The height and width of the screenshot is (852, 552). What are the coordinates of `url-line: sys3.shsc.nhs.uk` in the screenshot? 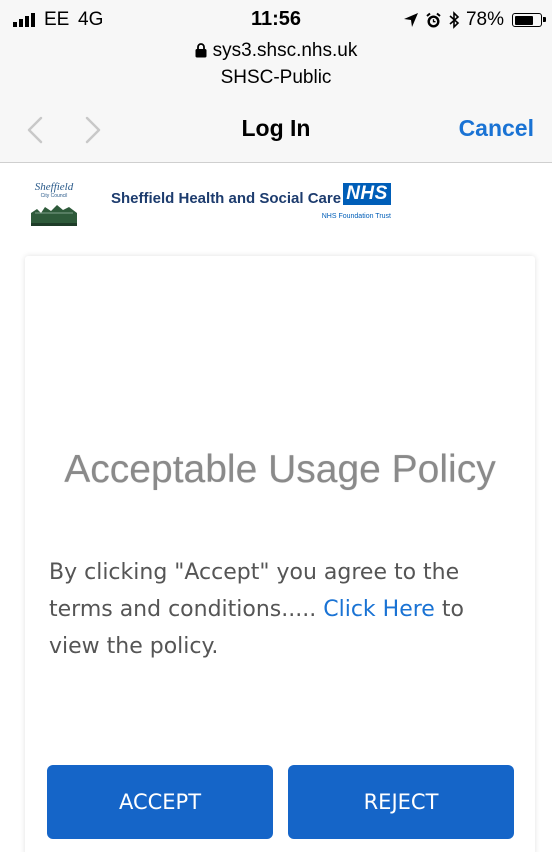 It's located at (276, 51).